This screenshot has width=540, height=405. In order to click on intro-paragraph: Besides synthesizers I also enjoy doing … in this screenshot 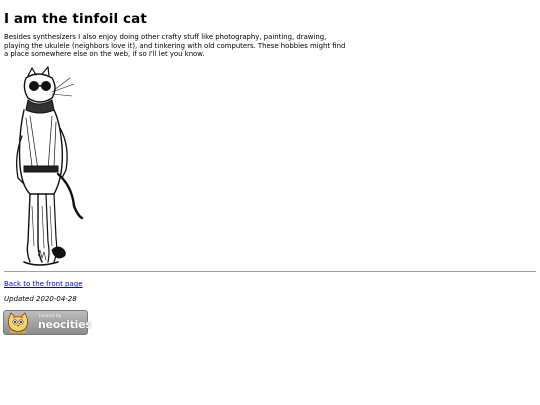, I will do `click(175, 46)`.